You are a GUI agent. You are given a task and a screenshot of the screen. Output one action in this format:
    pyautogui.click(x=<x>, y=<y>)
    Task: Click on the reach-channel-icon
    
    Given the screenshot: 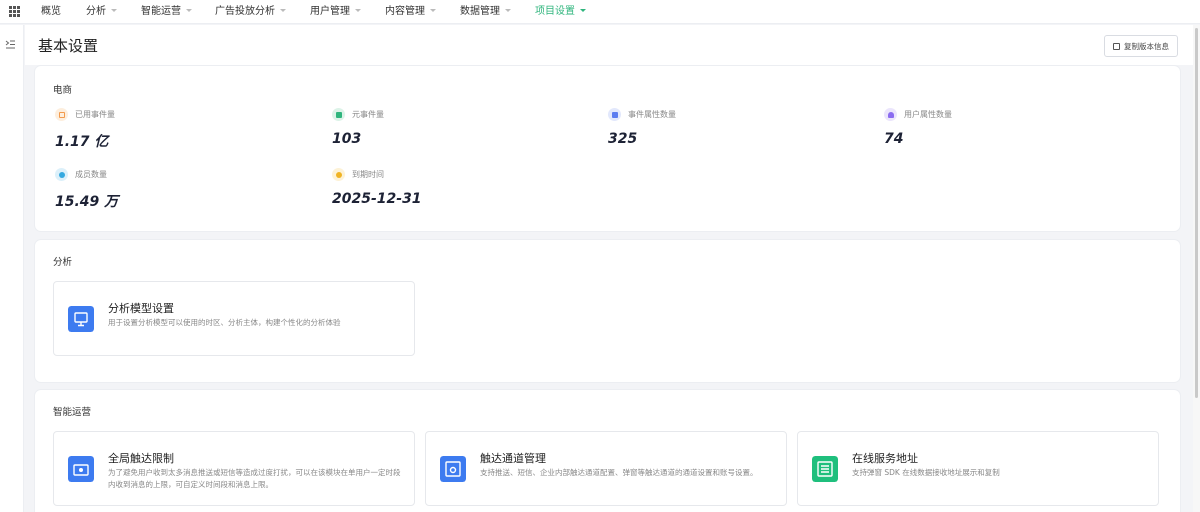 What is the action you would take?
    pyautogui.click(x=453, y=469)
    